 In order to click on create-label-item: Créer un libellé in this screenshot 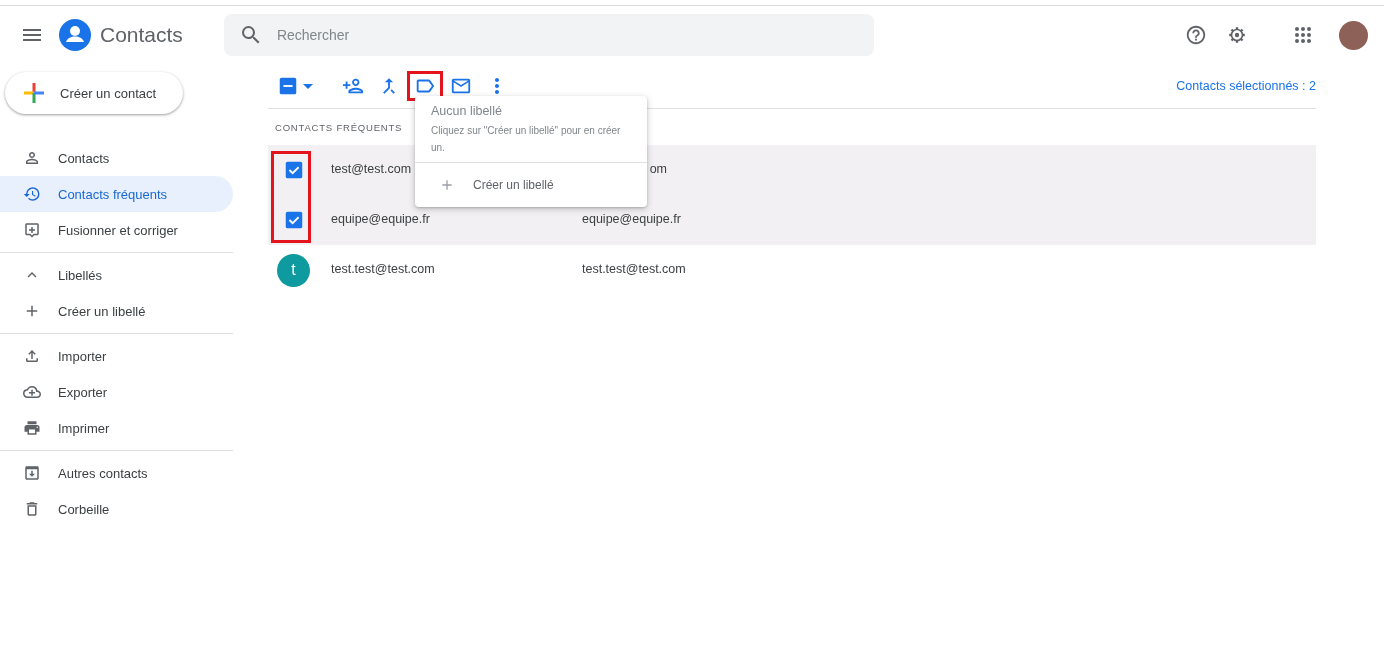, I will do `click(531, 184)`.